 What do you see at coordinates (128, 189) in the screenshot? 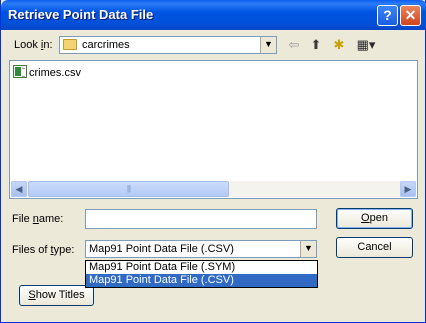
I see `scroll-thumb: |||` at bounding box center [128, 189].